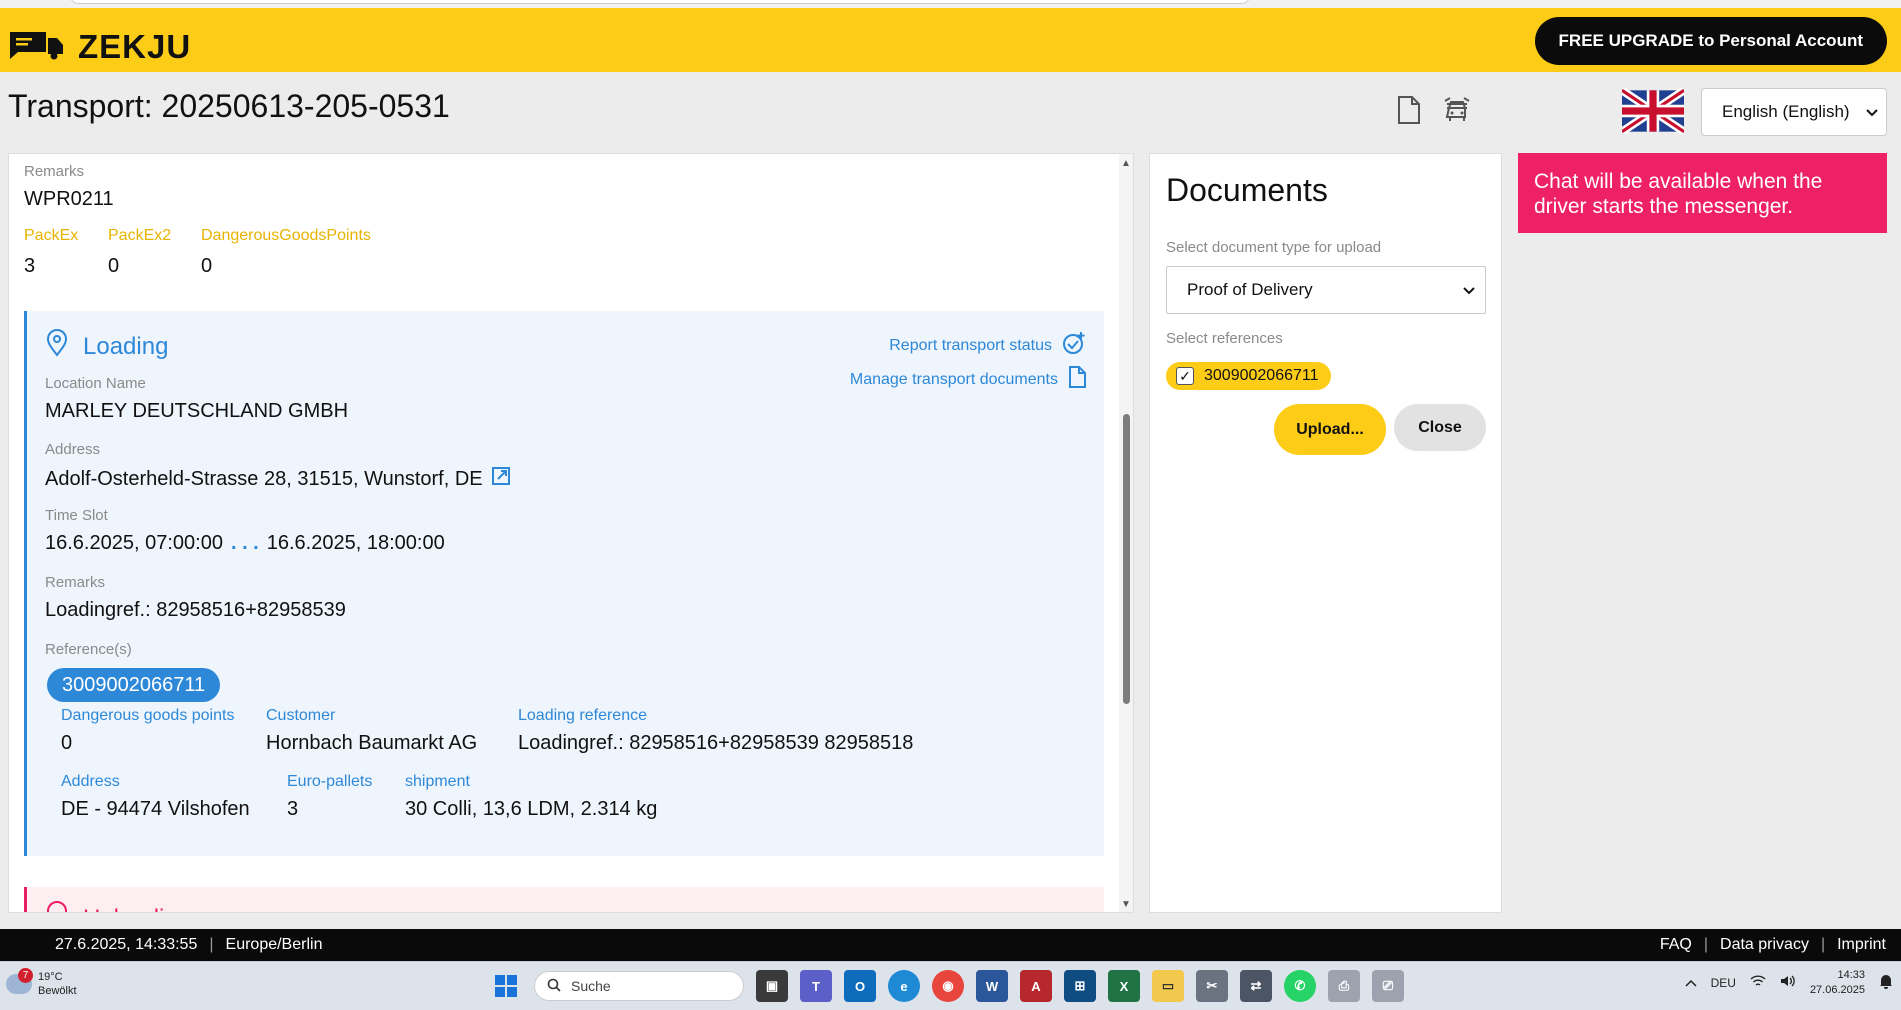 The height and width of the screenshot is (1010, 1901). What do you see at coordinates (1080, 986) in the screenshot?
I see `store-icon: ⊞` at bounding box center [1080, 986].